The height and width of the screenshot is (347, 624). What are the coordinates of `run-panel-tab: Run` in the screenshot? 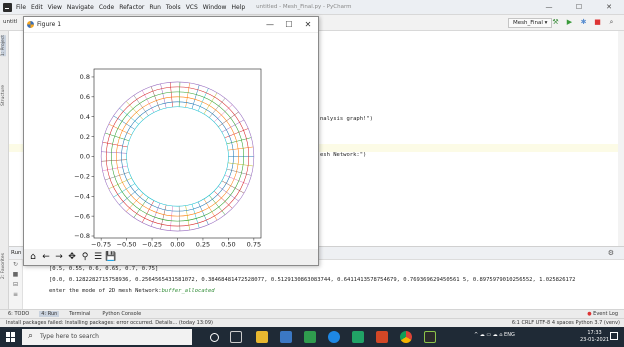 It's located at (16, 253).